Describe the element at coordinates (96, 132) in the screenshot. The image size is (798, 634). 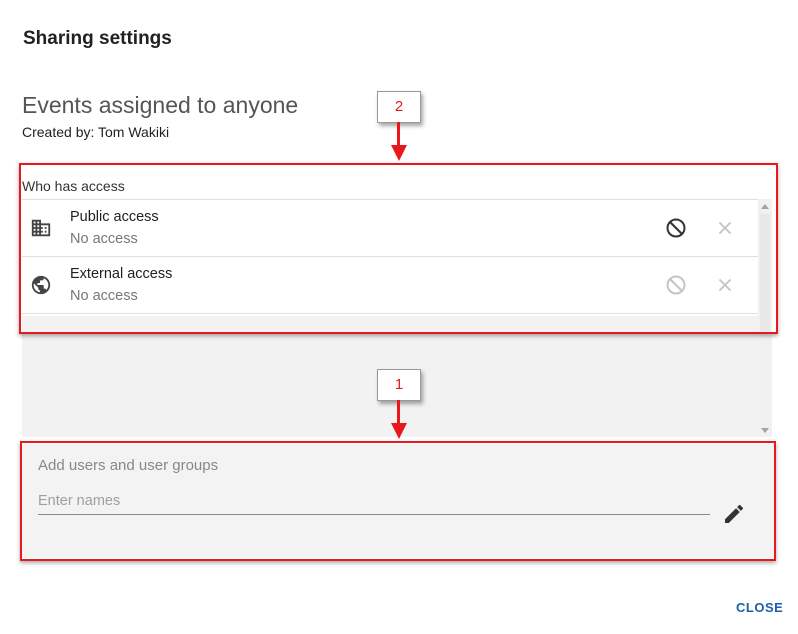
I see `created-by: Created by: Tom Wakiki` at that location.